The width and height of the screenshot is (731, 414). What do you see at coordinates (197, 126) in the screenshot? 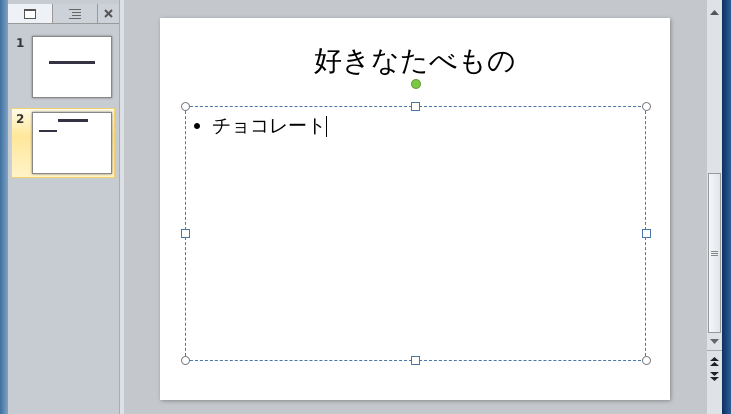
I see `bullet-icon` at bounding box center [197, 126].